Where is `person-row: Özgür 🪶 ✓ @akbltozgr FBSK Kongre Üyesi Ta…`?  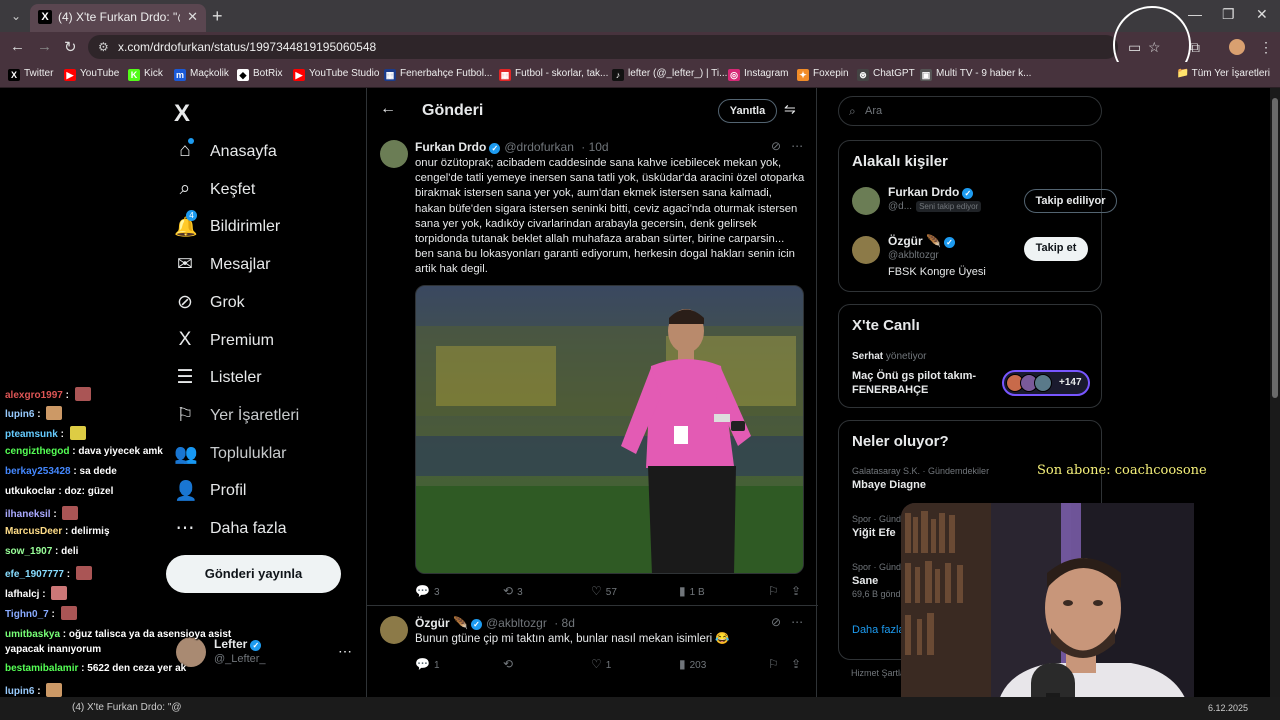
person-row: Özgür 🪶 ✓ @akbltozgr FBSK Kongre Üyesi Ta… is located at coordinates (972, 256).